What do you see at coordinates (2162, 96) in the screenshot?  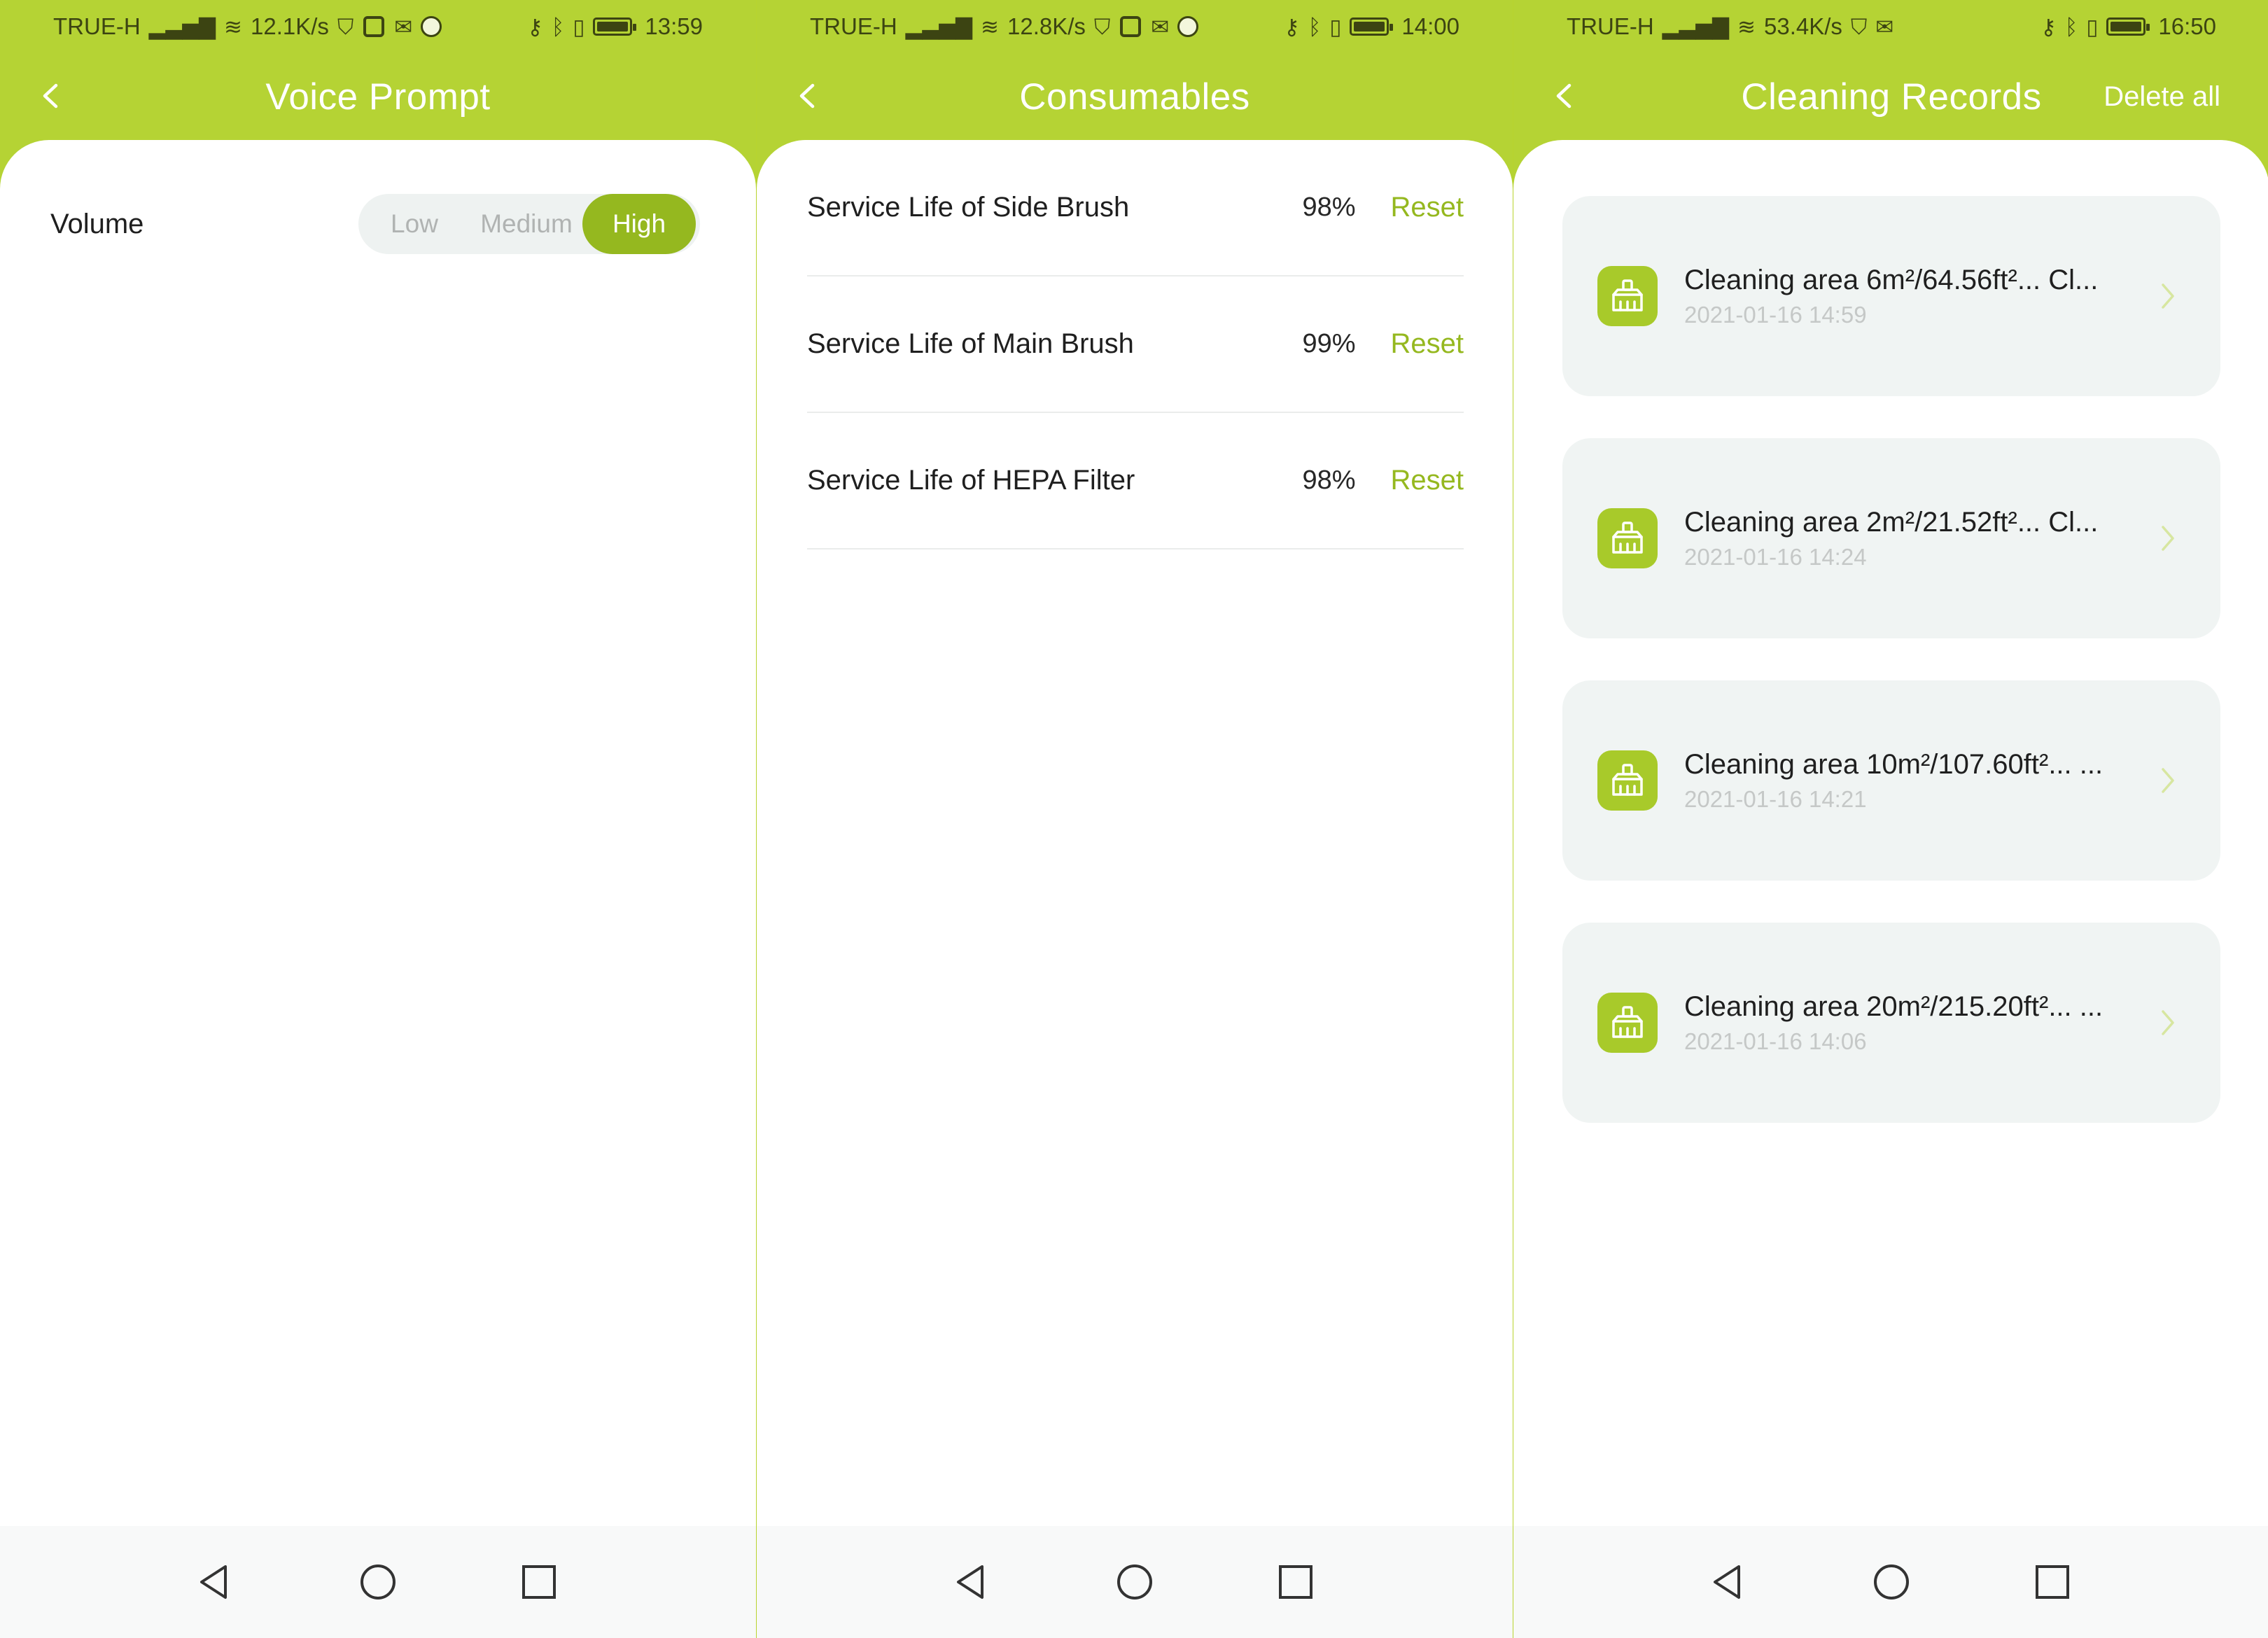 I see `delete-all-button: Delete all` at bounding box center [2162, 96].